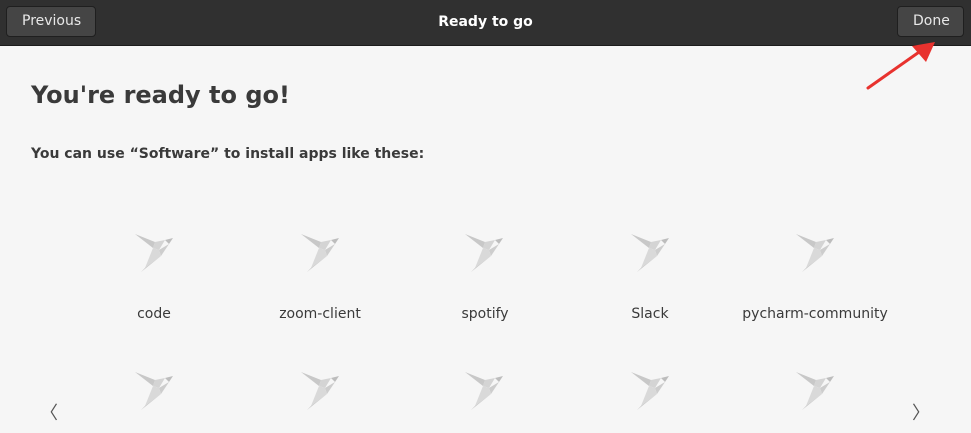 This screenshot has height=433, width=971. What do you see at coordinates (51, 21) in the screenshot?
I see `previous-button: Previous` at bounding box center [51, 21].